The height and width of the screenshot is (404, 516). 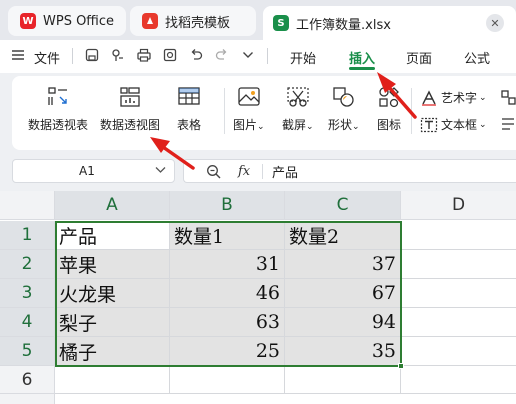 I want to click on table-label: 表格, so click(x=189, y=125).